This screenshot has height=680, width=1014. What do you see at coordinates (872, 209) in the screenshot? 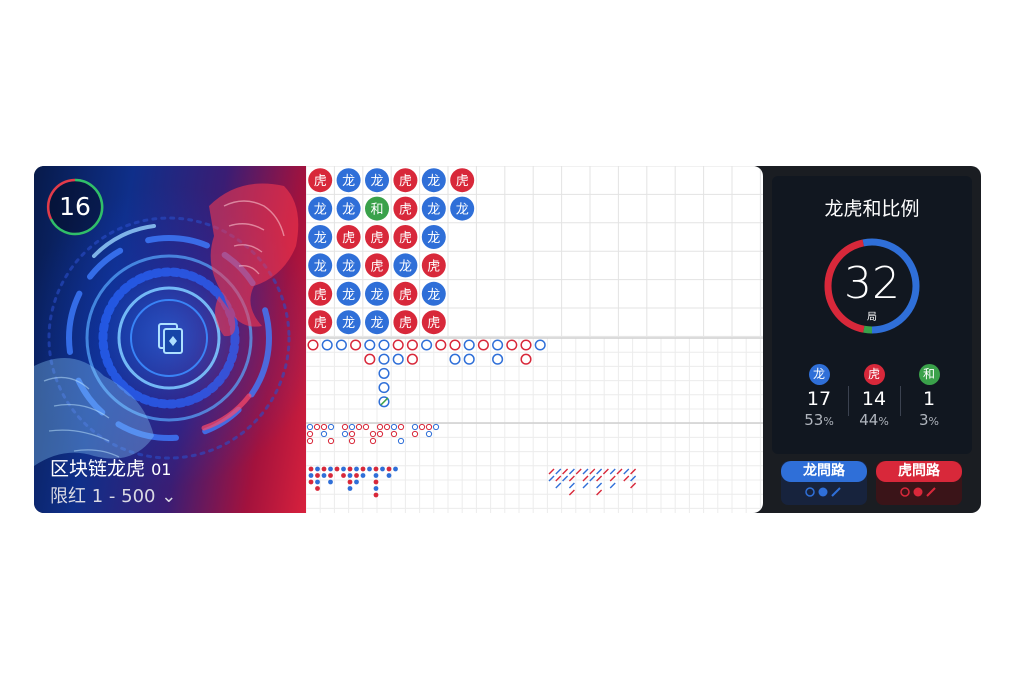
I see `ratio-title: 龙虎和比例` at bounding box center [872, 209].